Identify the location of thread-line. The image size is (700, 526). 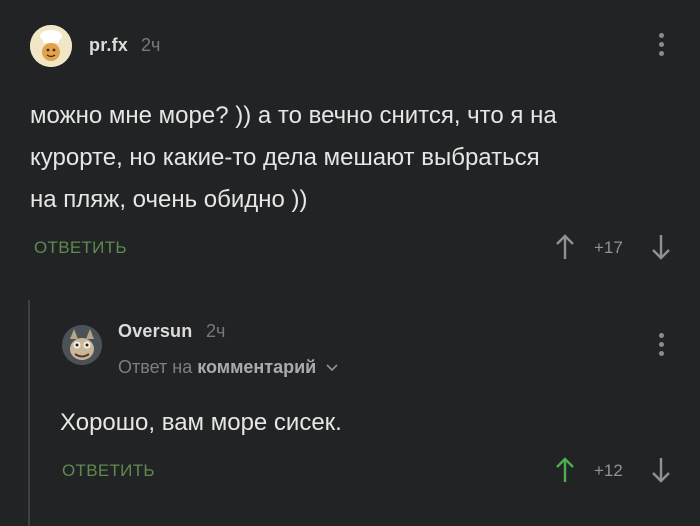
(29, 413).